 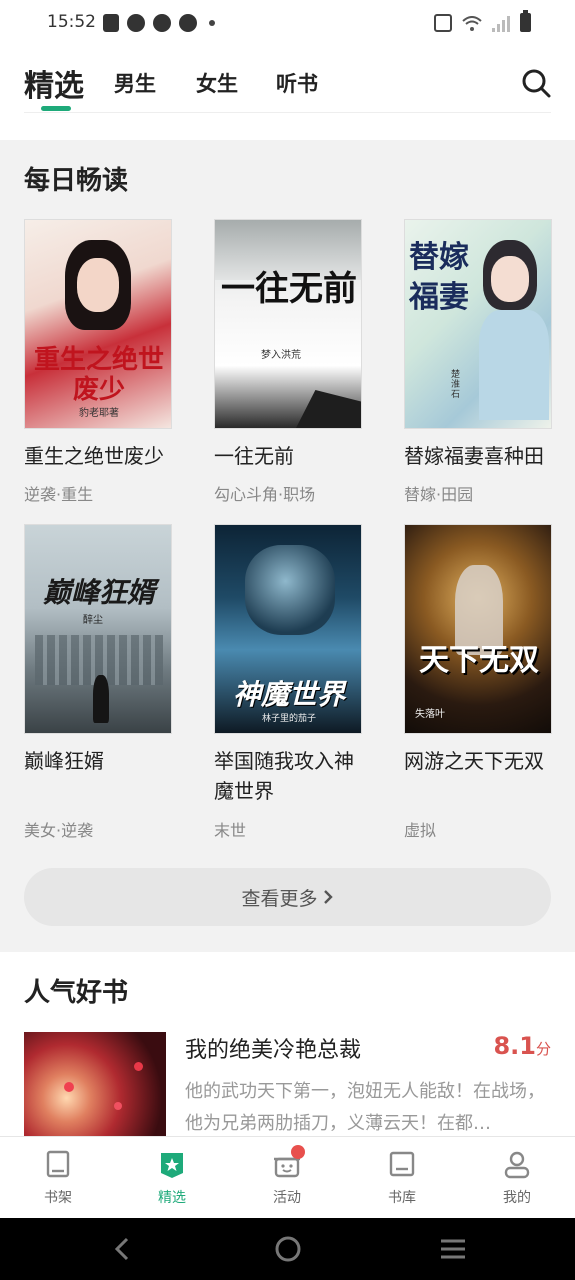 I want to click on book-cover: 重生之绝世废少 豹老耶著, so click(x=98, y=324).